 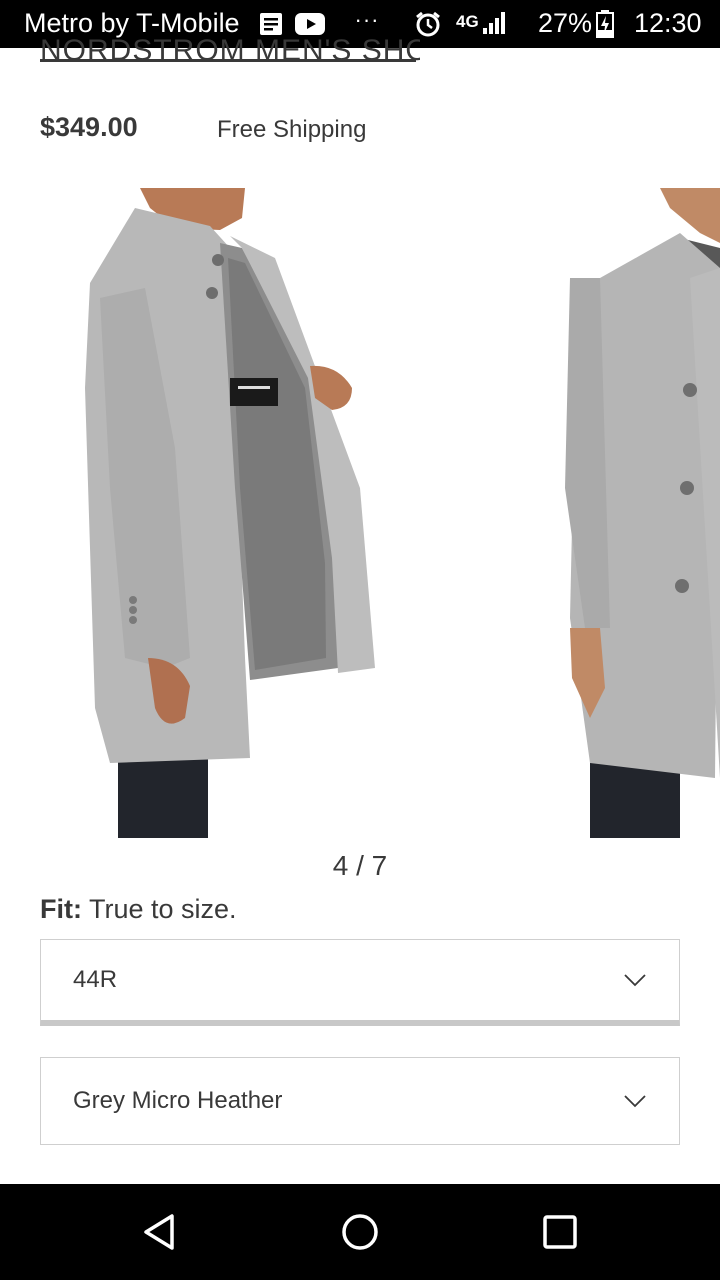 What do you see at coordinates (89, 127) in the screenshot?
I see `product-price: $349.00` at bounding box center [89, 127].